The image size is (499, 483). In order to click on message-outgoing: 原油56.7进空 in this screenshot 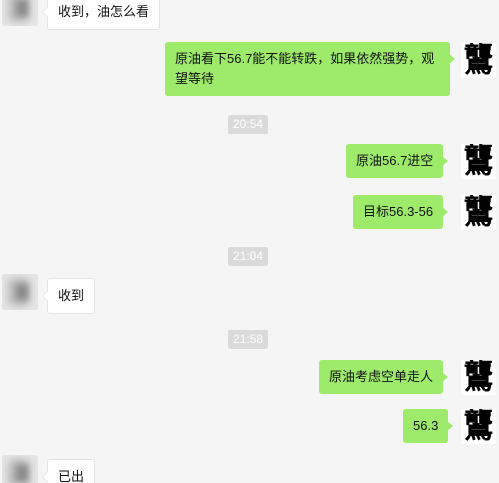, I will do `click(397, 161)`.